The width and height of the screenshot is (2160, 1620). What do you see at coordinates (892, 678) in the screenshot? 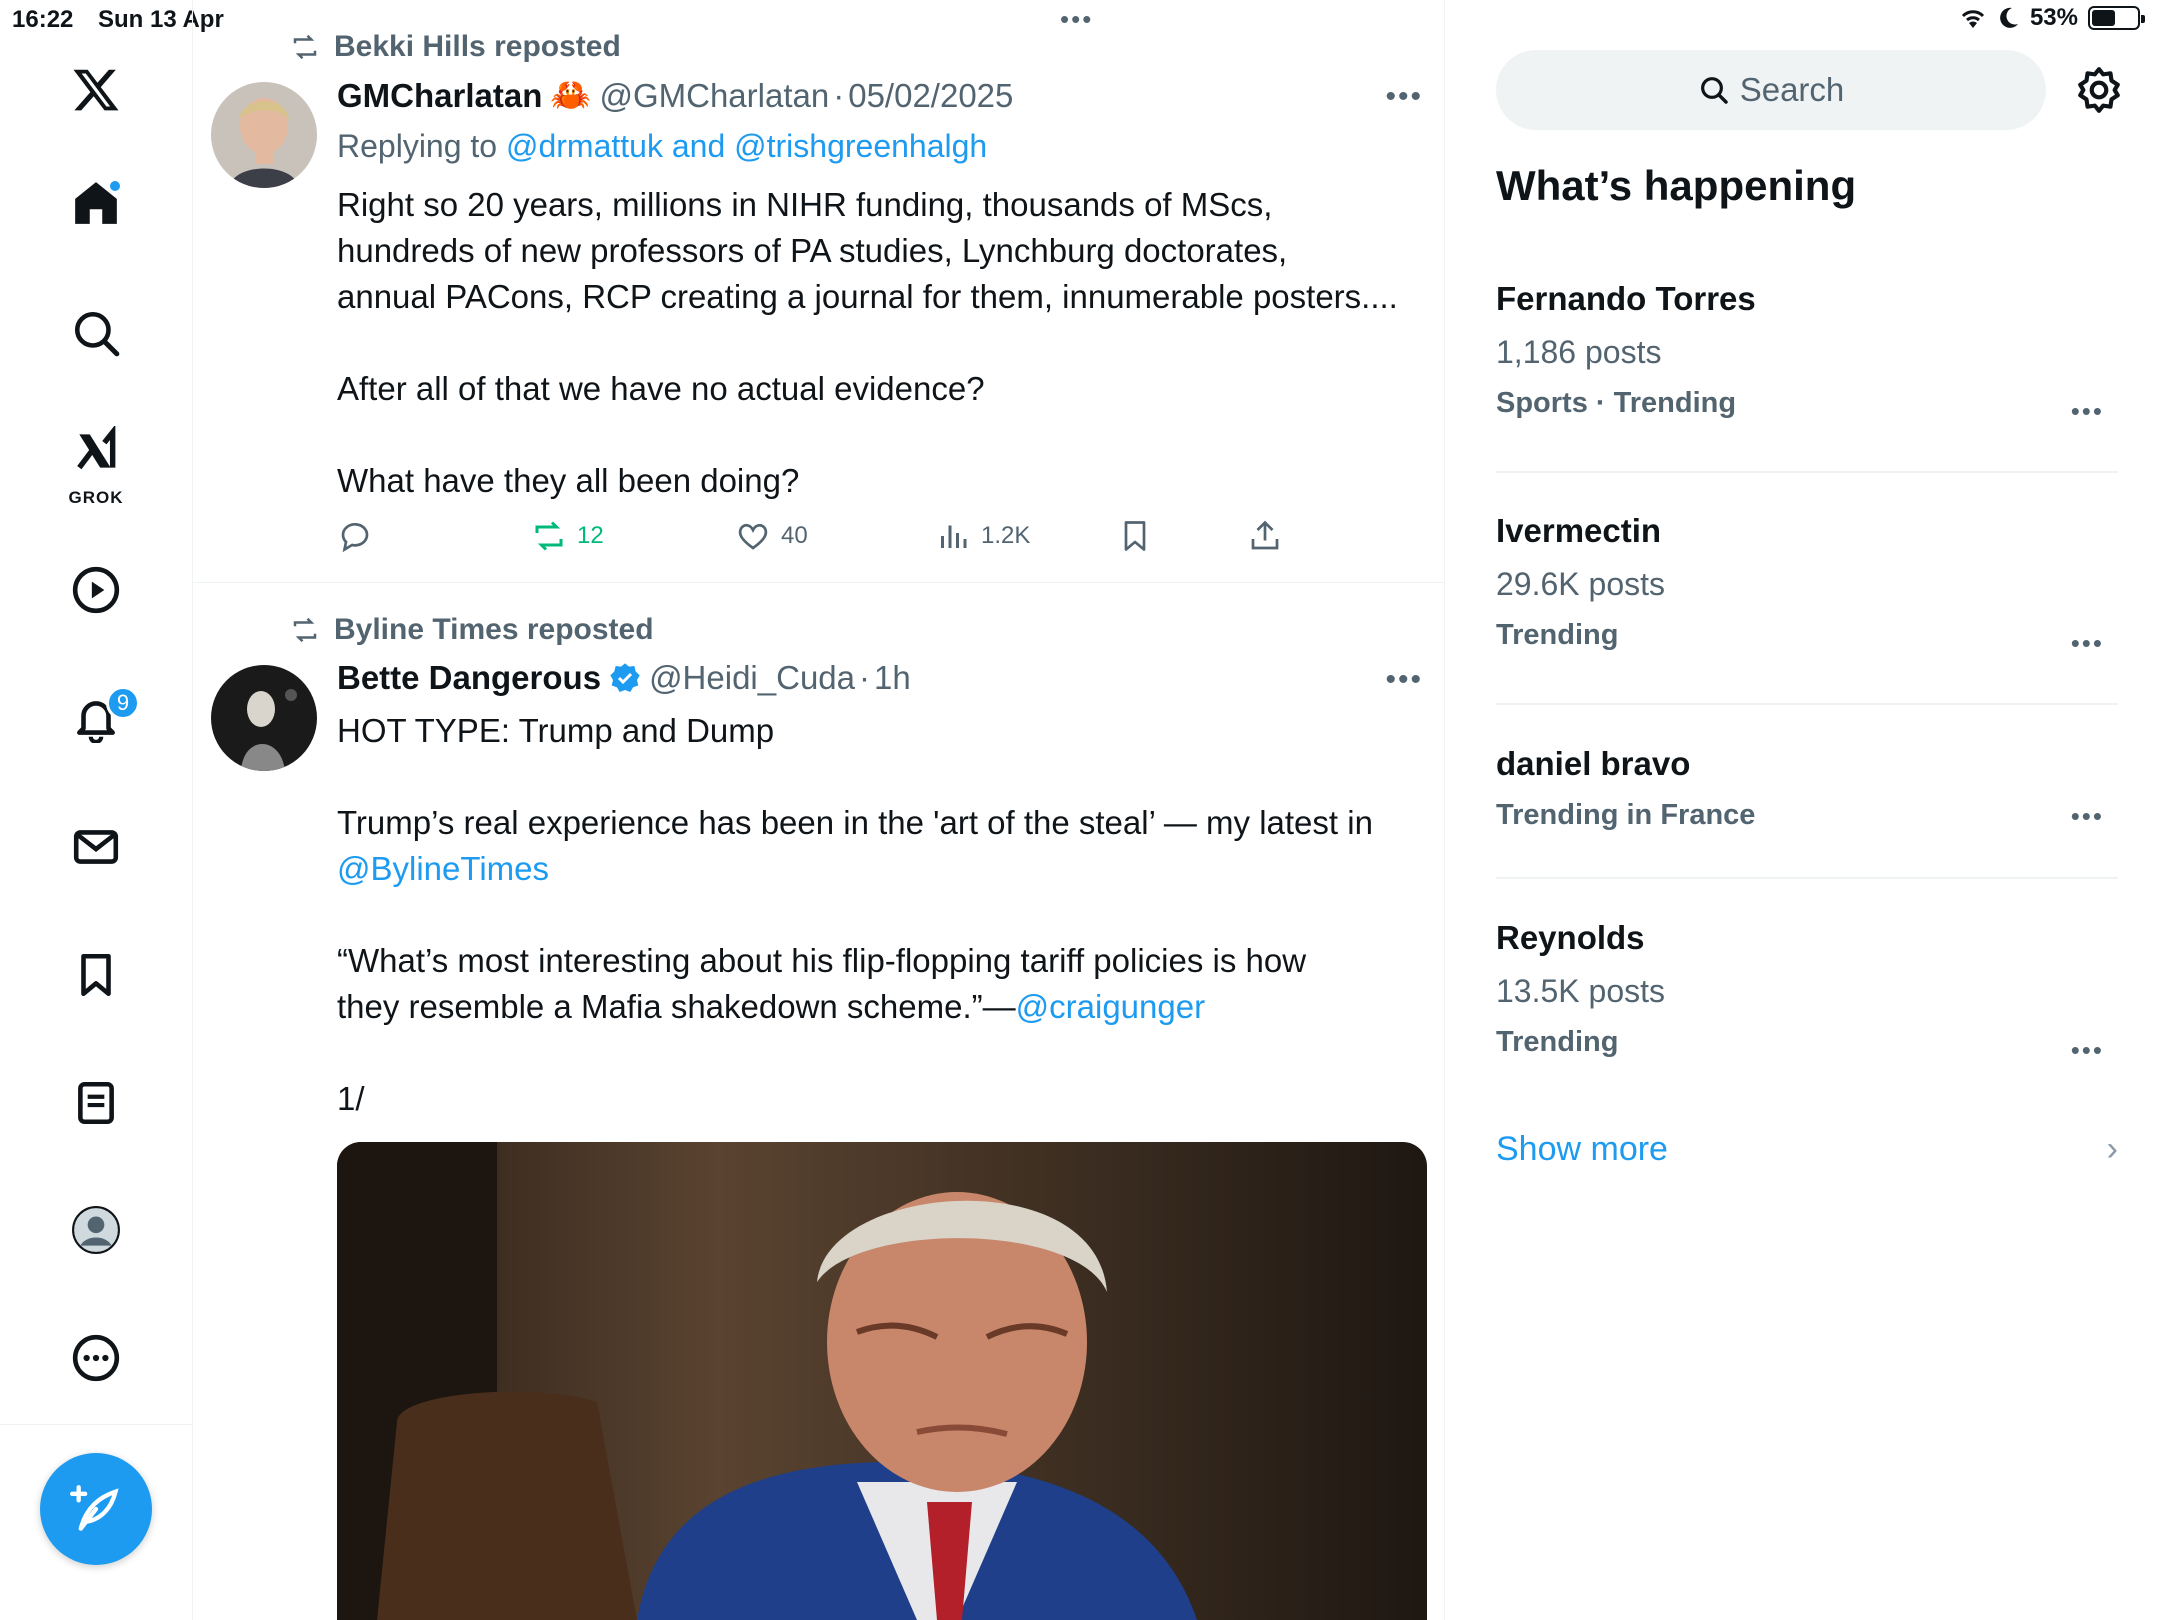
I see `tweet-time: 1h` at bounding box center [892, 678].